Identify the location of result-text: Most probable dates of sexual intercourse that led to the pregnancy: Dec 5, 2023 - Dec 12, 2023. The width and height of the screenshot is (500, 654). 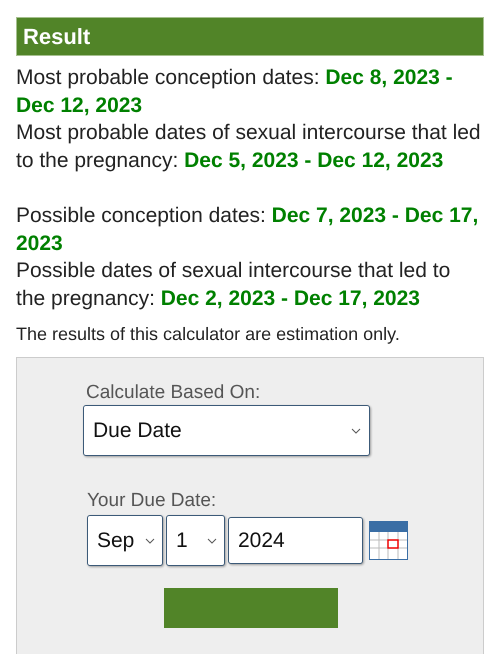
(249, 147).